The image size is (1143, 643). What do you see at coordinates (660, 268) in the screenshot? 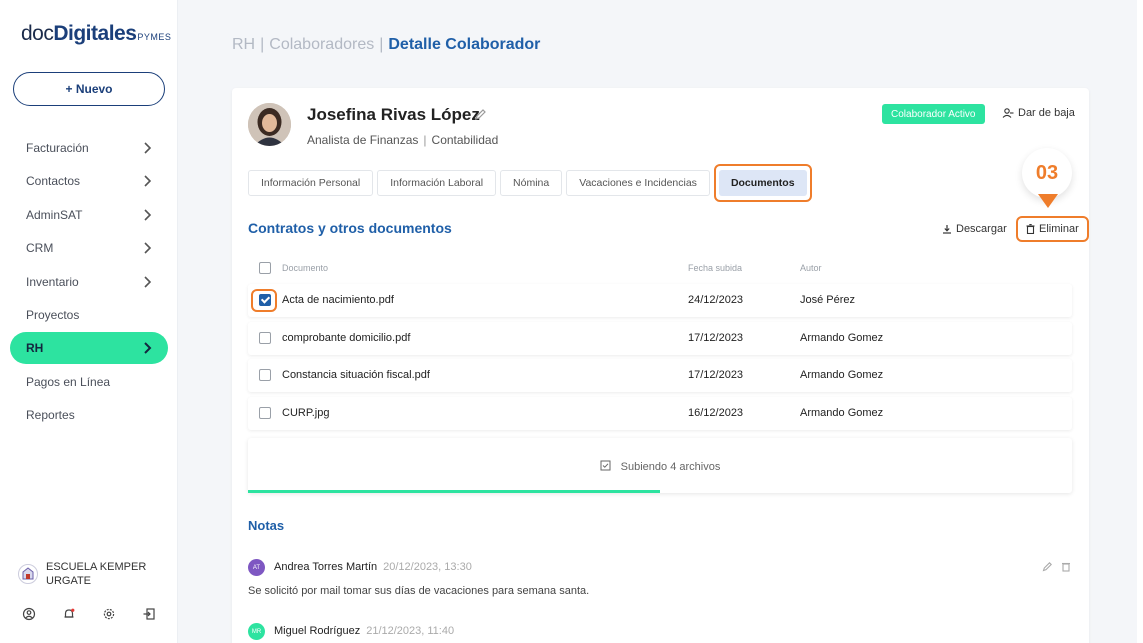
I see `documents-table-header: Documento Fecha subida Autor` at bounding box center [660, 268].